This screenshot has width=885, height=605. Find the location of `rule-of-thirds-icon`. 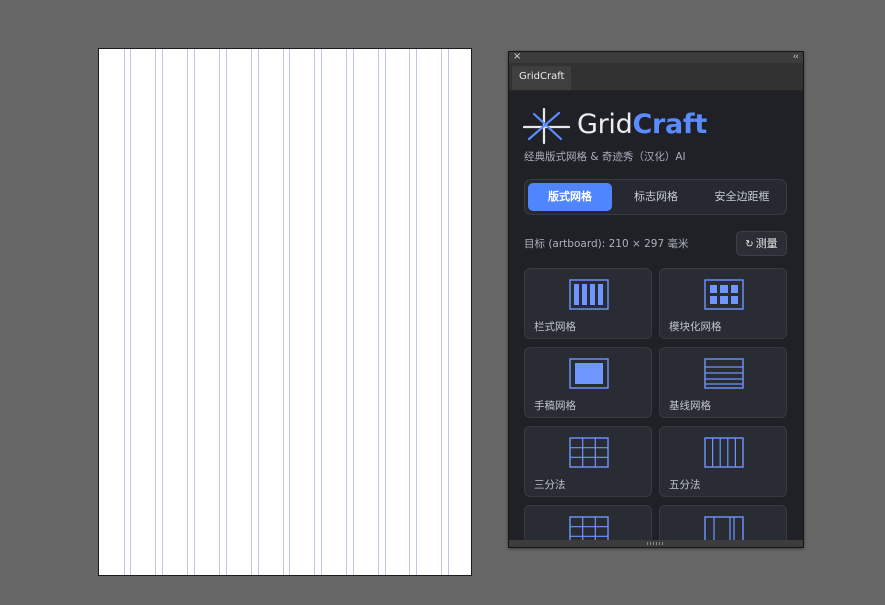

rule-of-thirds-icon is located at coordinates (589, 452).